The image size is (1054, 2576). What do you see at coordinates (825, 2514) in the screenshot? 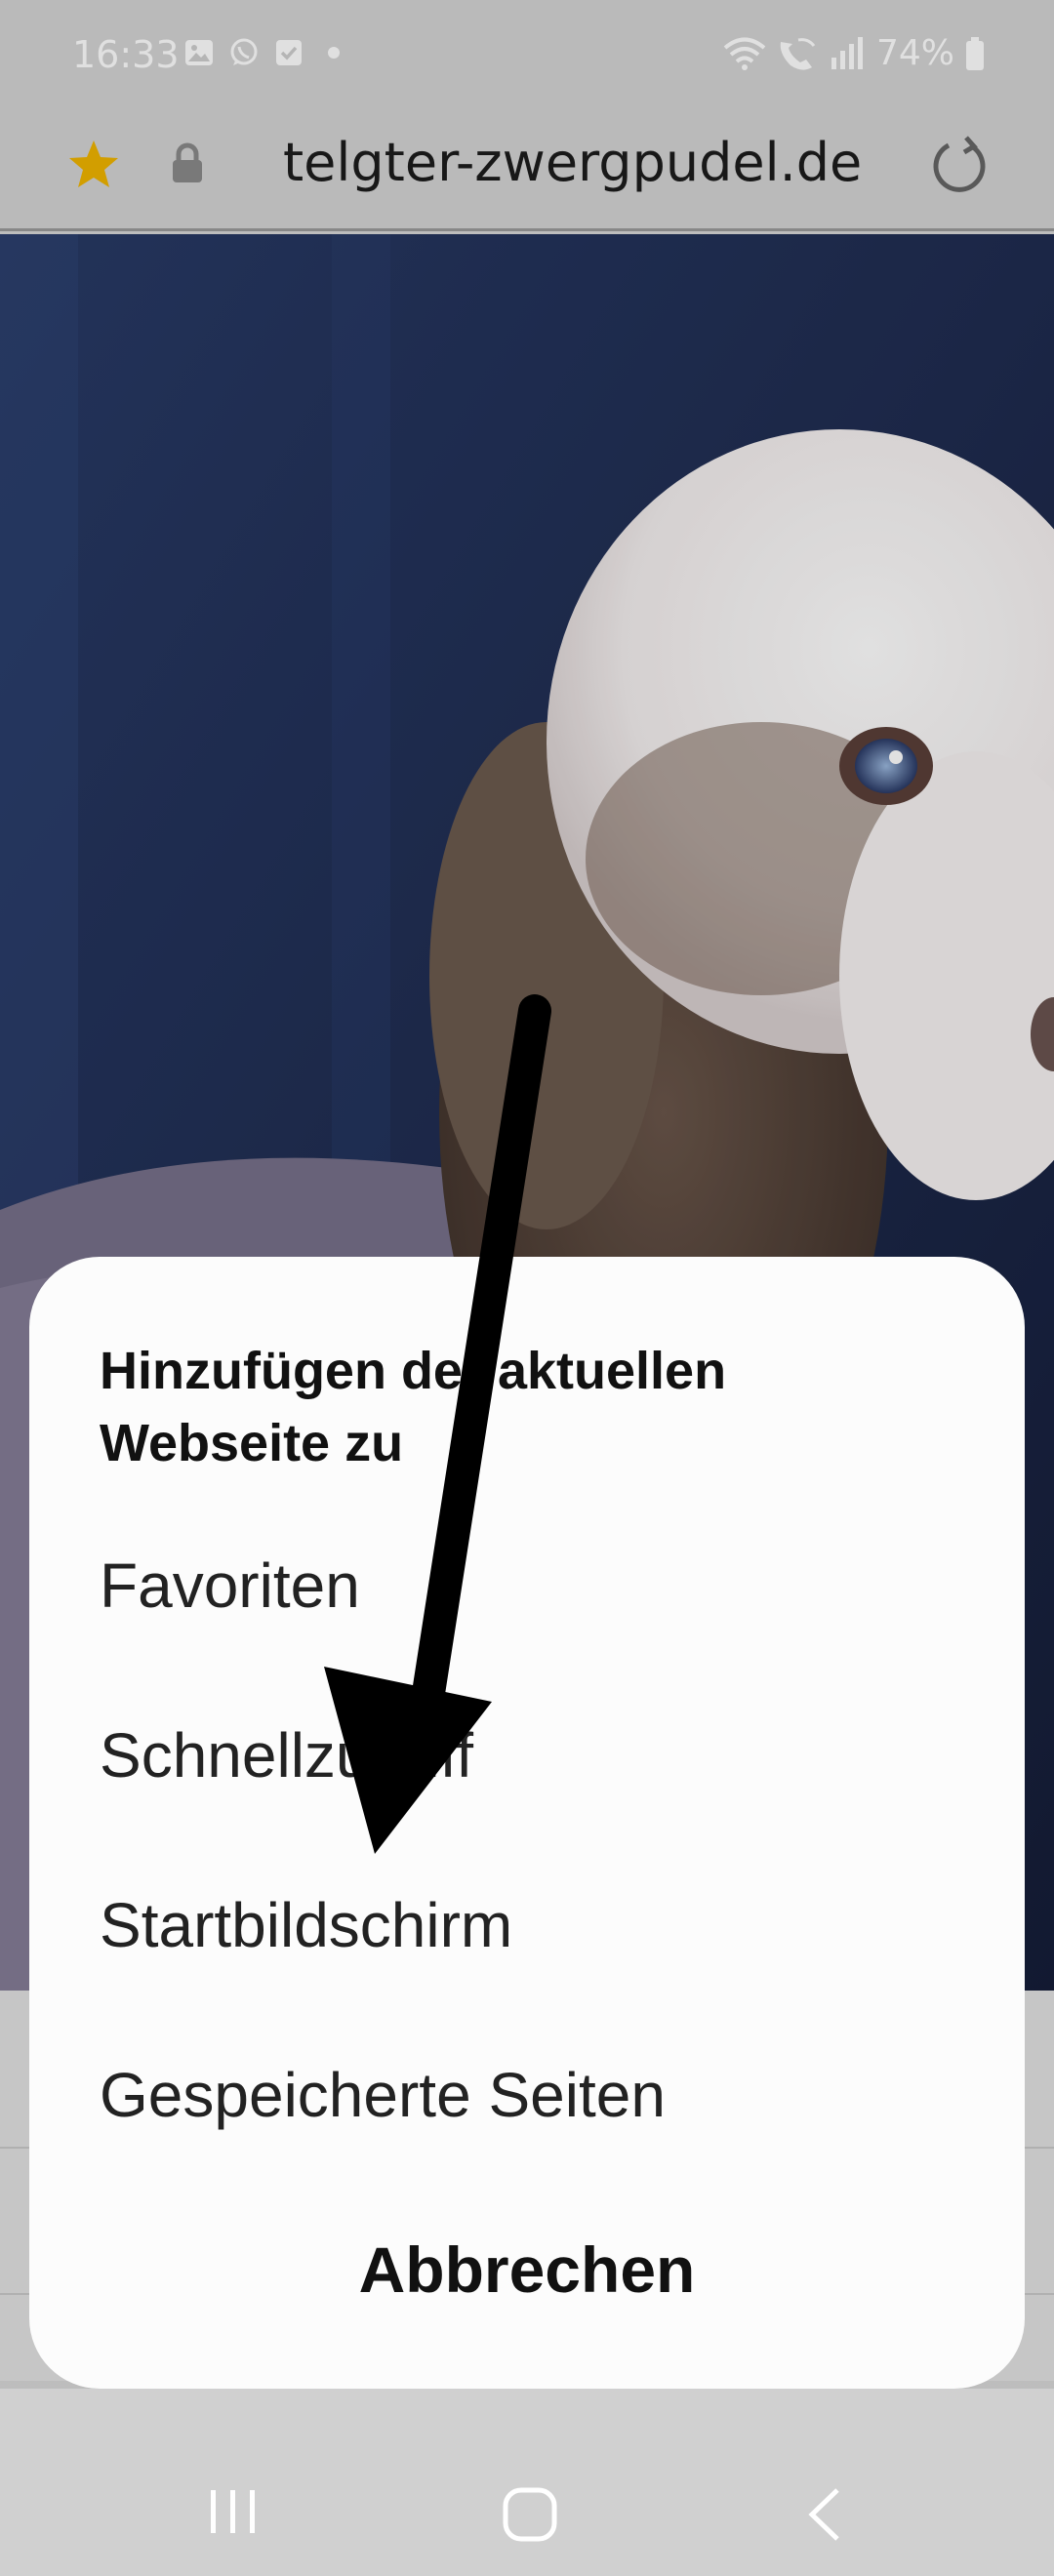
I see `back-icon` at bounding box center [825, 2514].